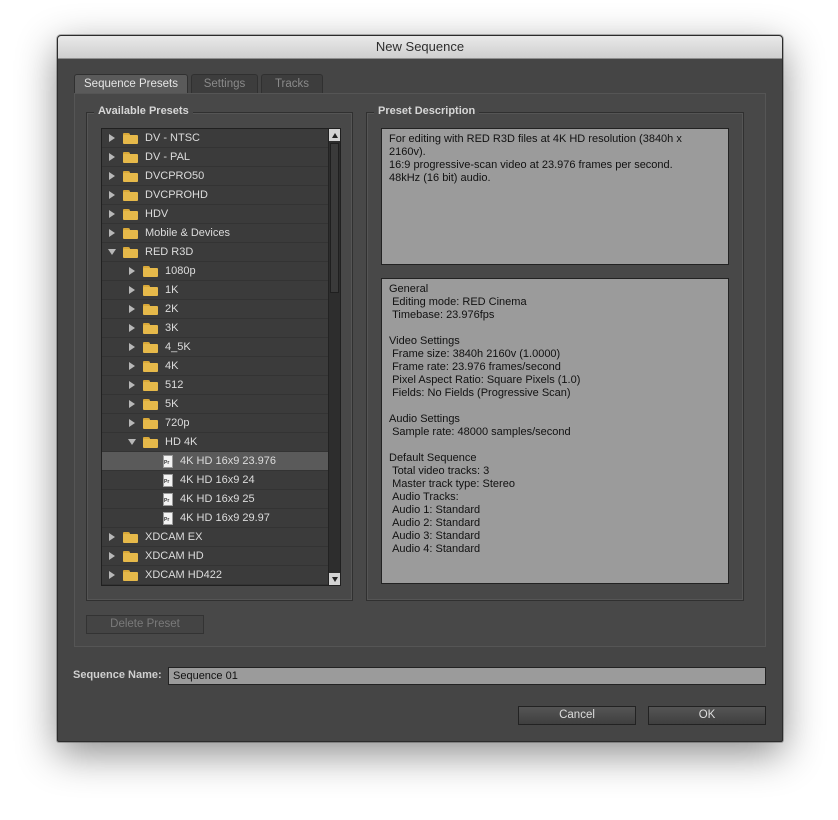 The height and width of the screenshot is (820, 838). What do you see at coordinates (172, 290) in the screenshot?
I see `preset-label: 1K` at bounding box center [172, 290].